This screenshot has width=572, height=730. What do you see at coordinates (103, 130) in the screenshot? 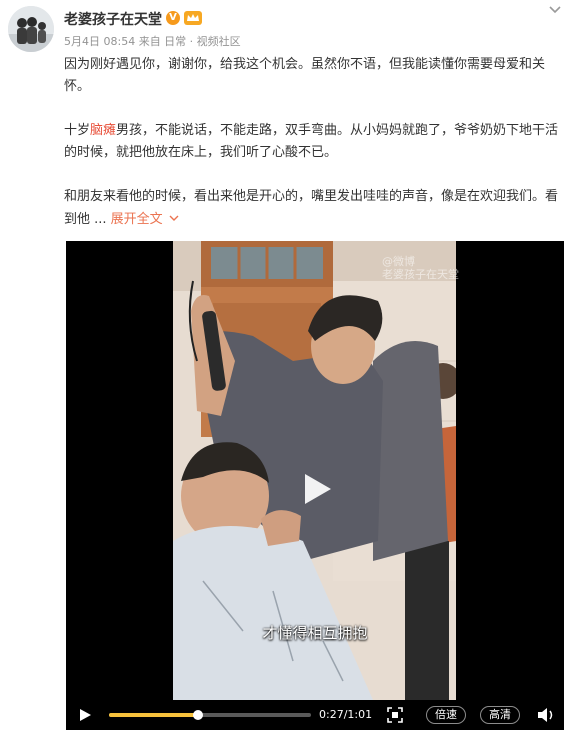
I see `highlighted-keyword: 脑瘫` at bounding box center [103, 130].